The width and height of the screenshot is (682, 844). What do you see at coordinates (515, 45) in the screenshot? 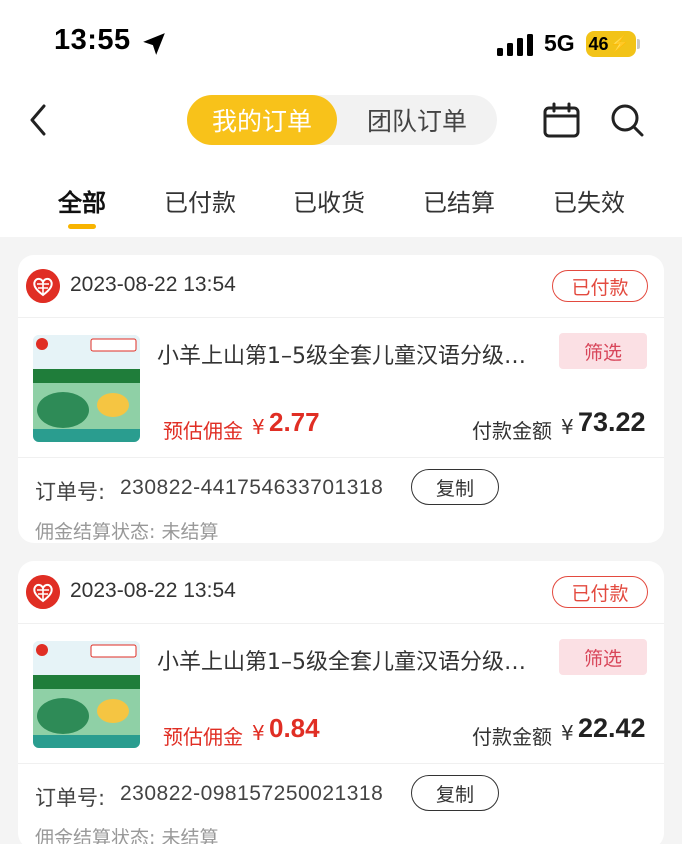
I see `signal-icon` at bounding box center [515, 45].